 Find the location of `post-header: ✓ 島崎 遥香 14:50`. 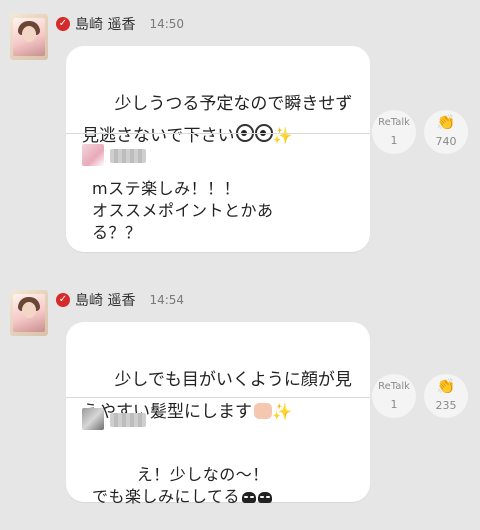

post-header: ✓ 島崎 遥香 14:50 is located at coordinates (120, 24).